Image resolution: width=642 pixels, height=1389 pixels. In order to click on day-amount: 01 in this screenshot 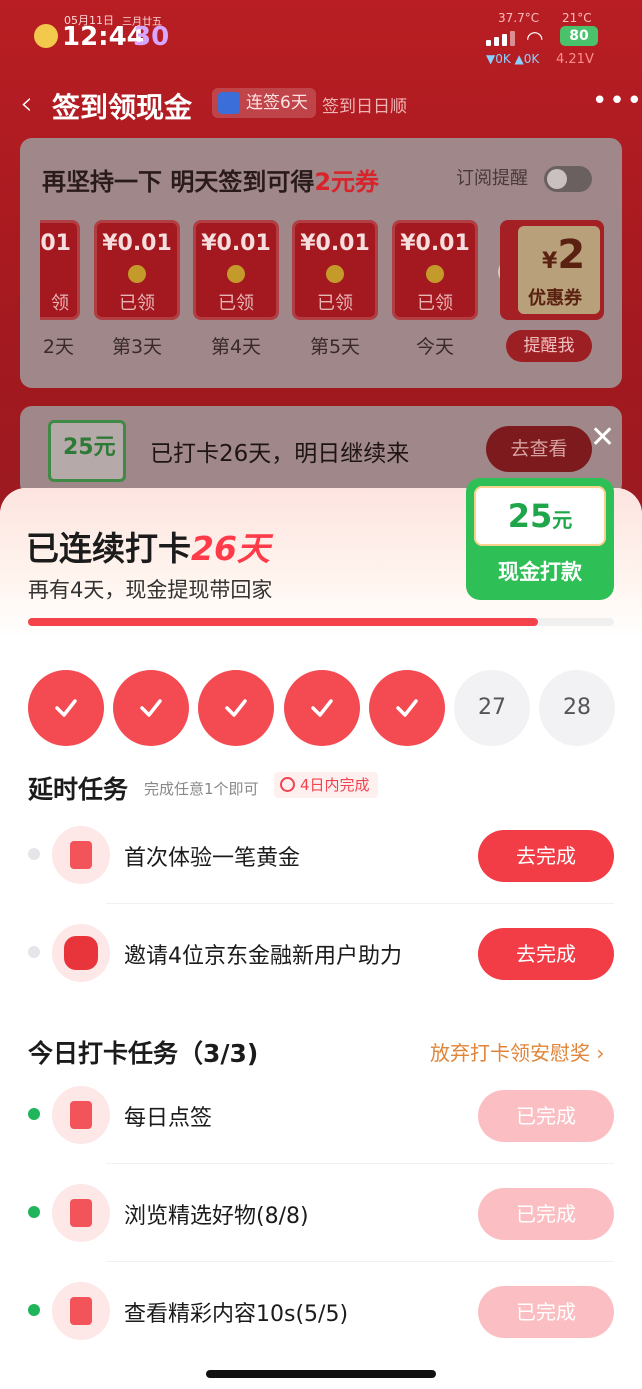, I will do `click(55, 243)`.